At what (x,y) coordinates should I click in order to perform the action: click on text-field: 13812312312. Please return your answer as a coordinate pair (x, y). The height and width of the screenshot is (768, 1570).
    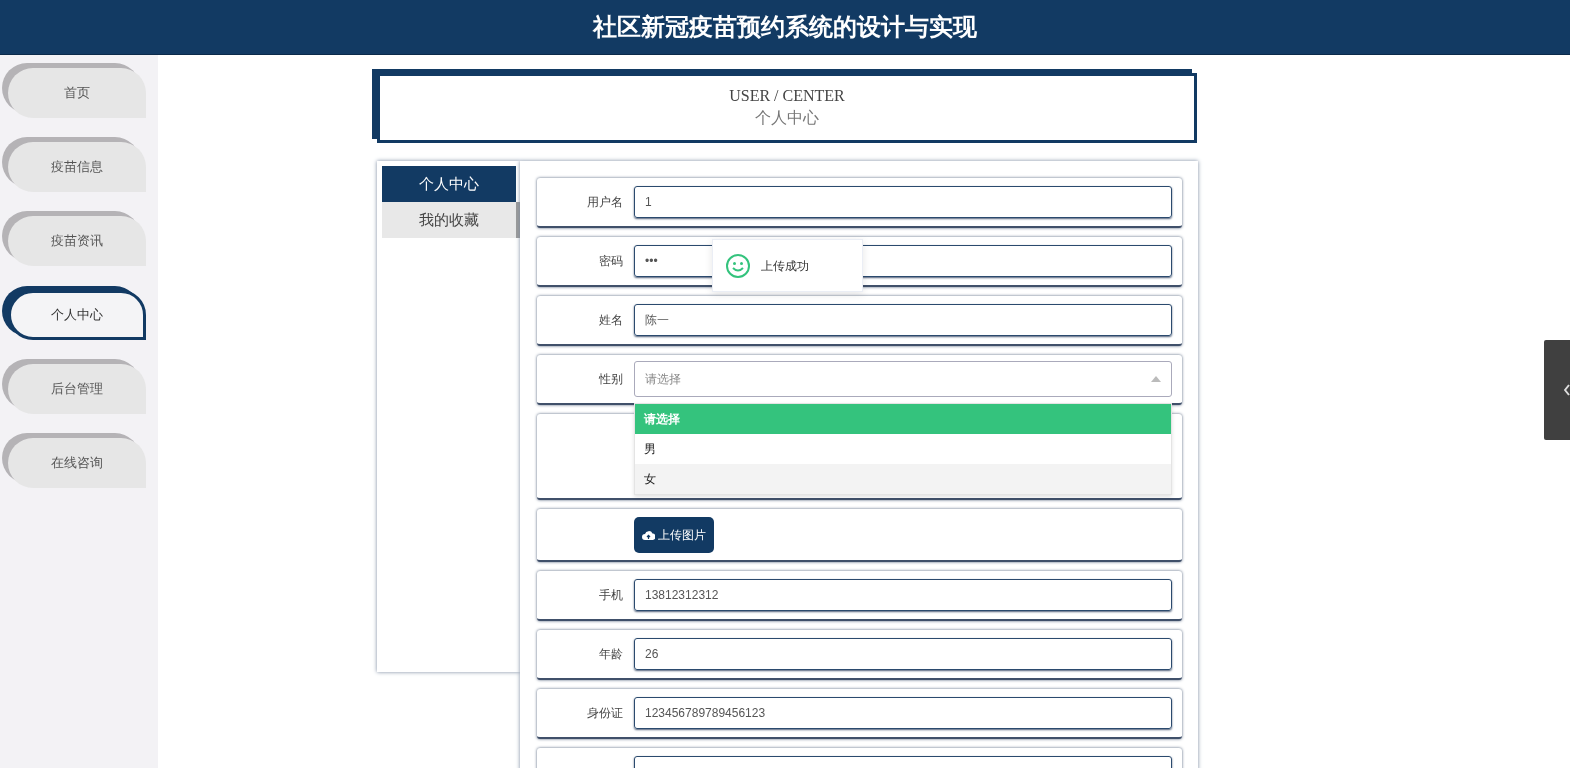
    Looking at the image, I should click on (903, 595).